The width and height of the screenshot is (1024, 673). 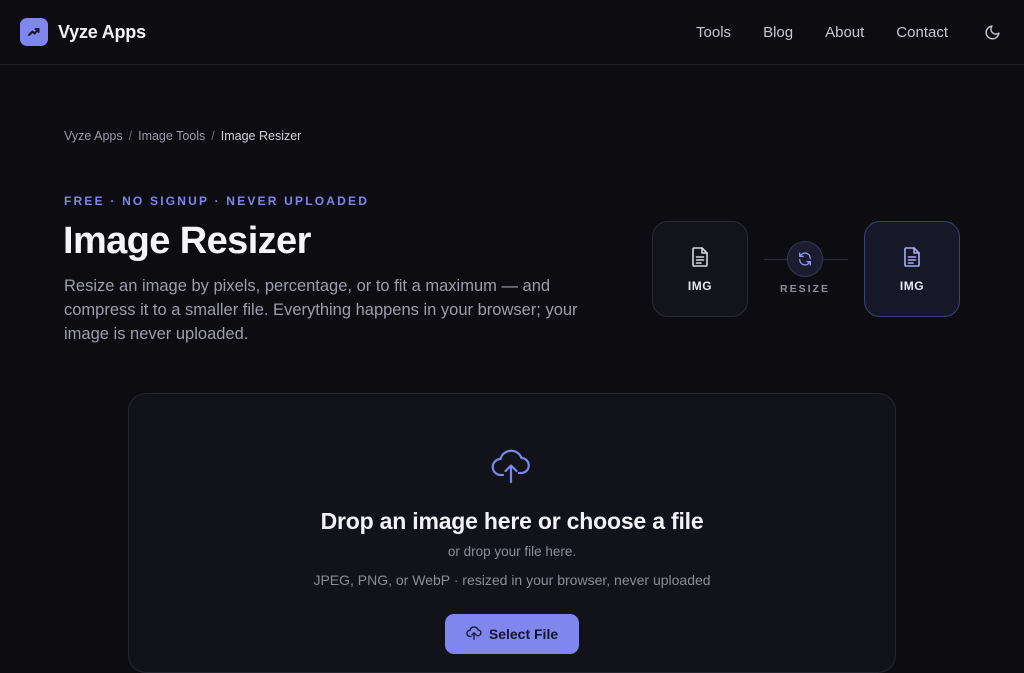 What do you see at coordinates (805, 259) in the screenshot?
I see `refresh-icon` at bounding box center [805, 259].